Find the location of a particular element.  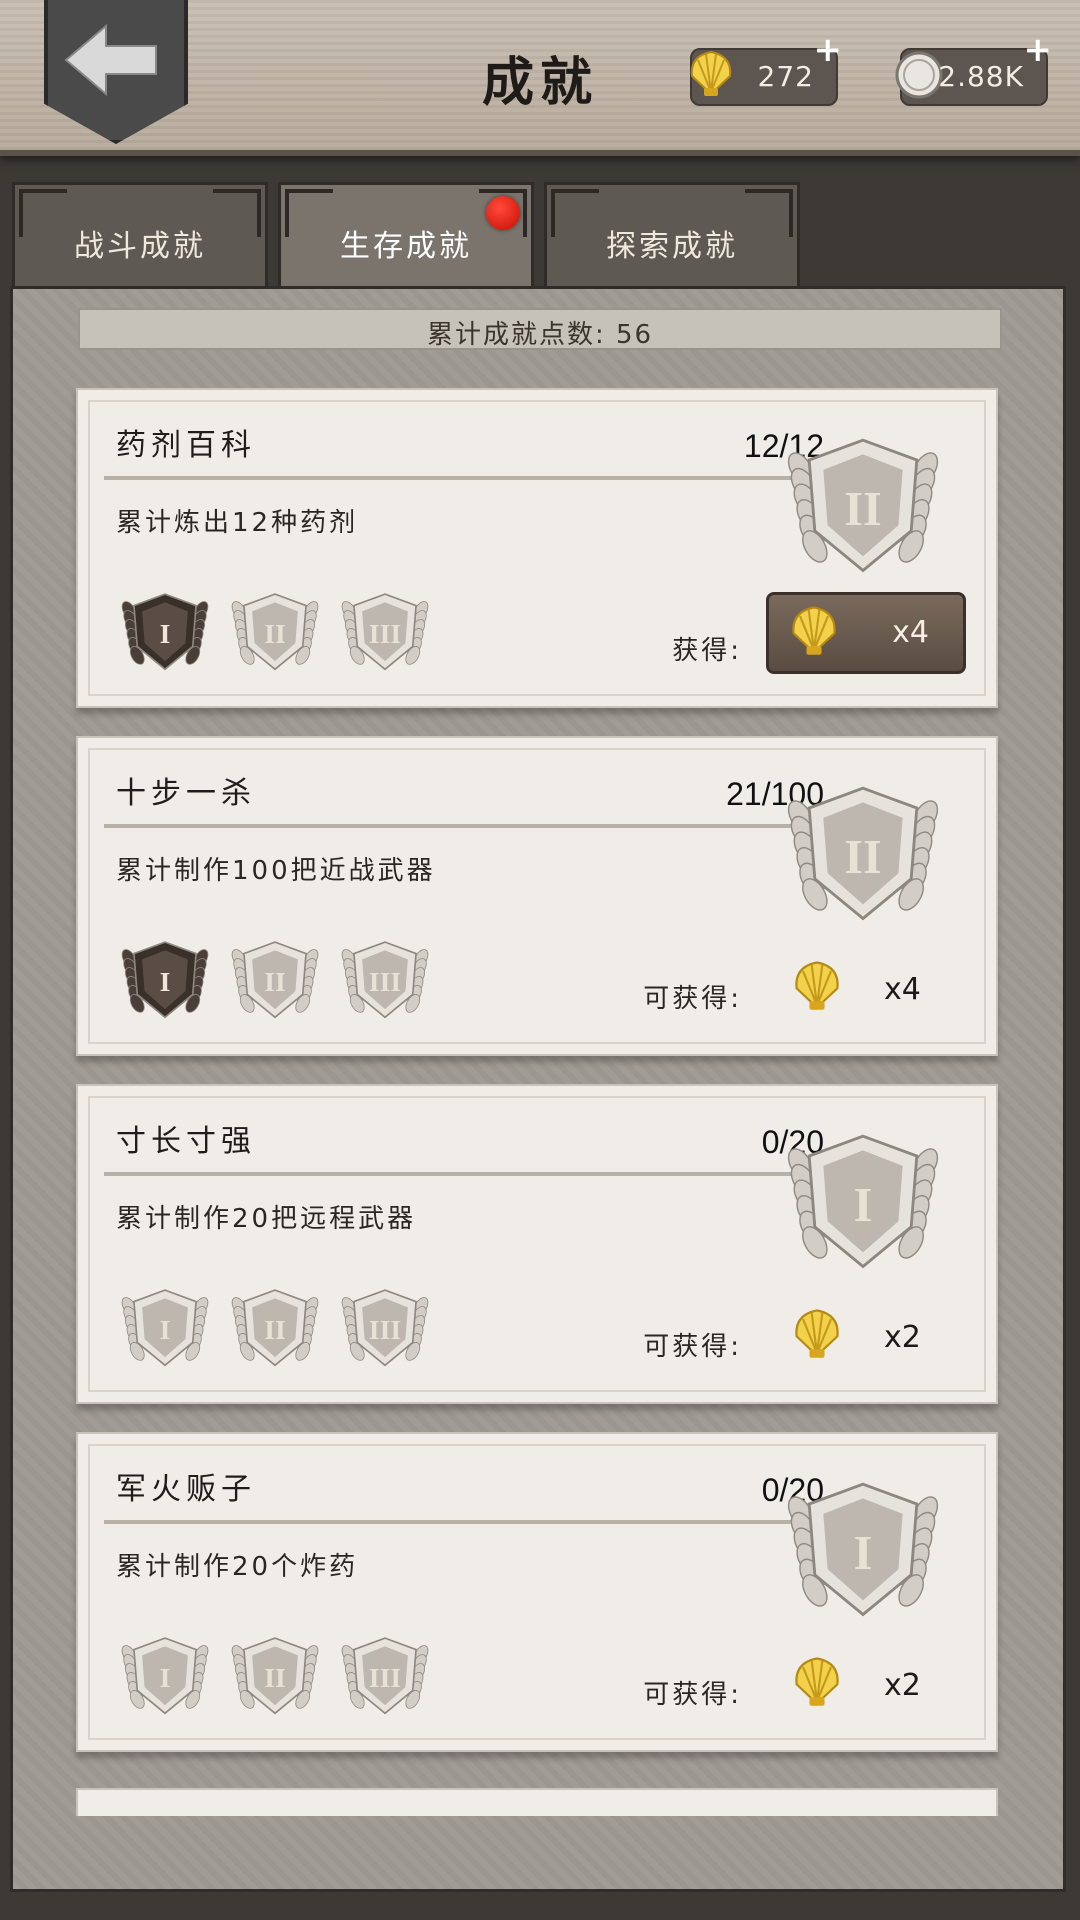

add-shells-button: + is located at coordinates (828, 50).